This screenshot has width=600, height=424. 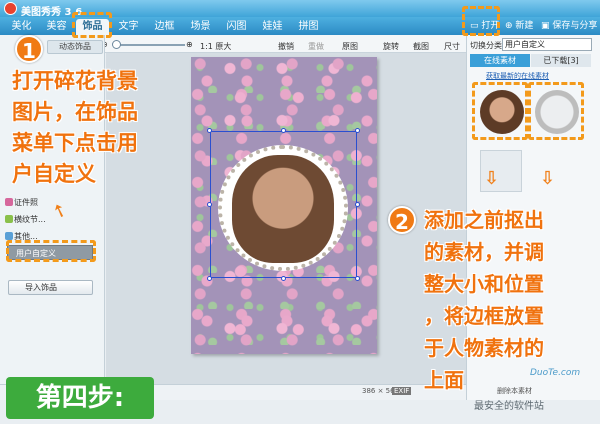 I want to click on crop-button: 截图, so click(x=421, y=46).